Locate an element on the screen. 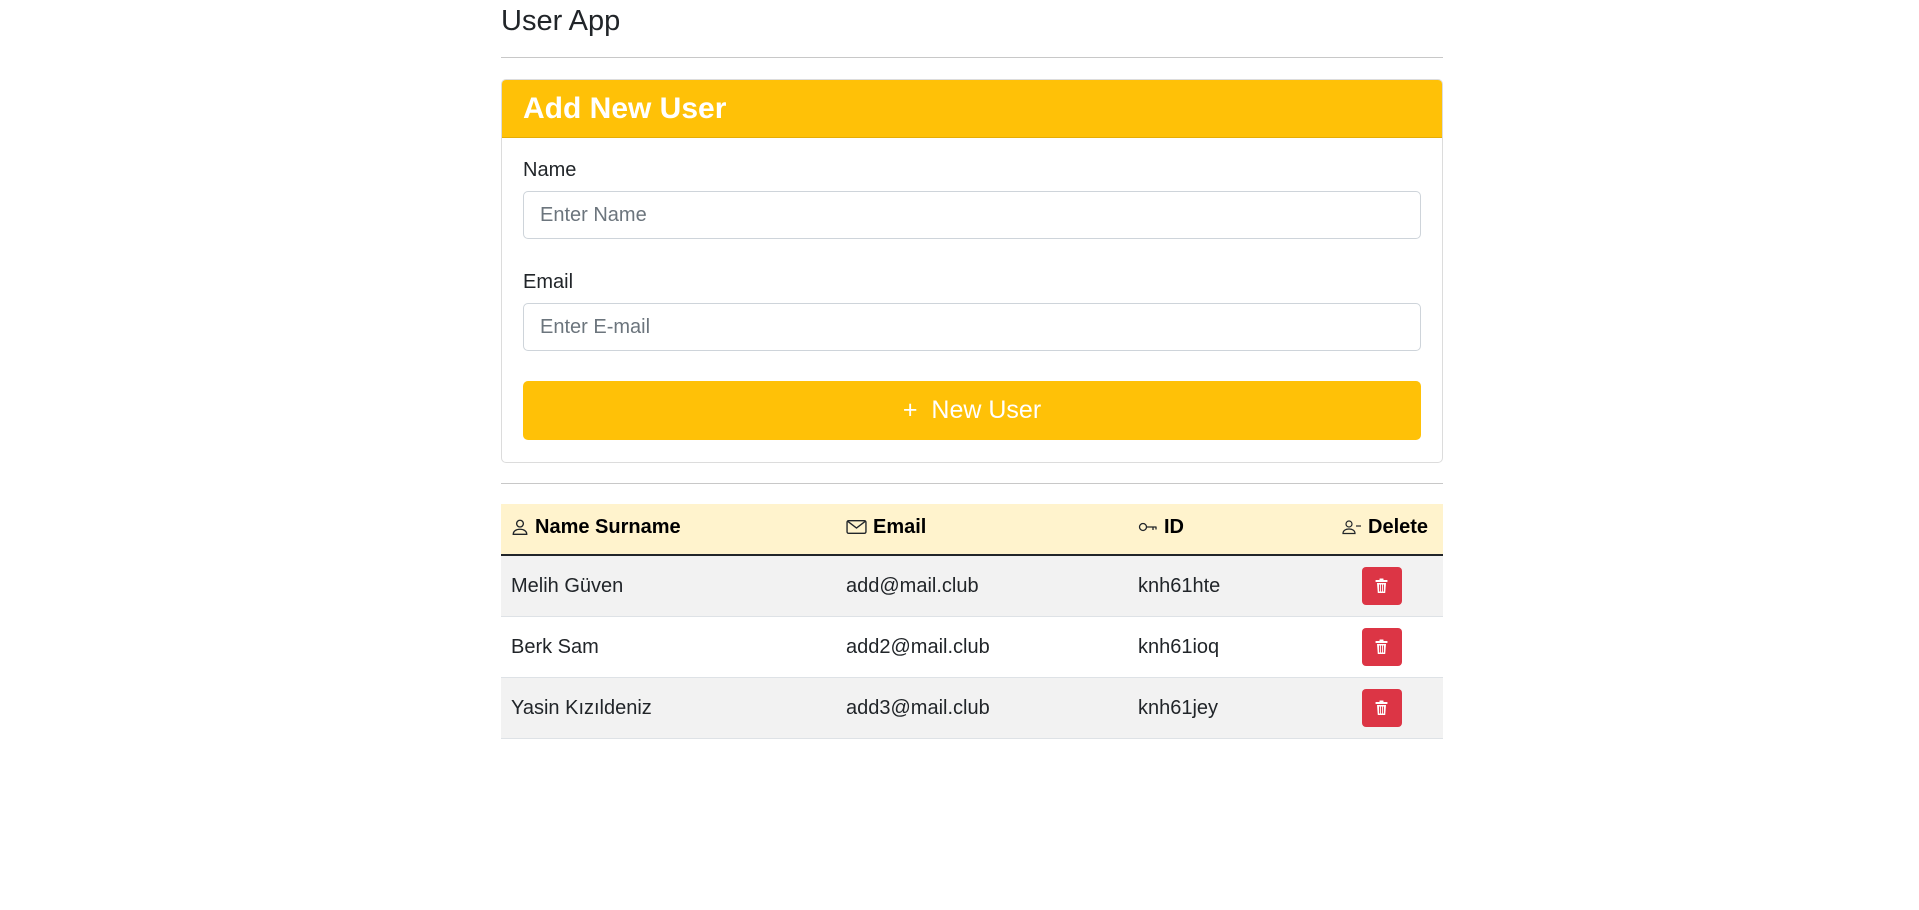  table-row: Yasin Kızıldeniz add3@mail.club knh61jey is located at coordinates (972, 708).